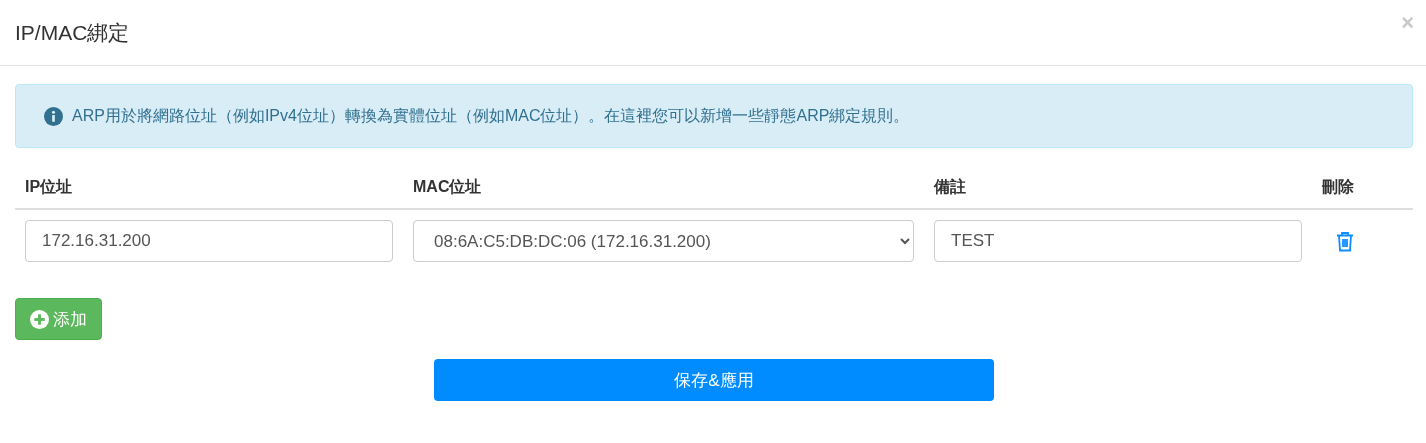  Describe the element at coordinates (53, 116) in the screenshot. I see `info-icon` at that location.